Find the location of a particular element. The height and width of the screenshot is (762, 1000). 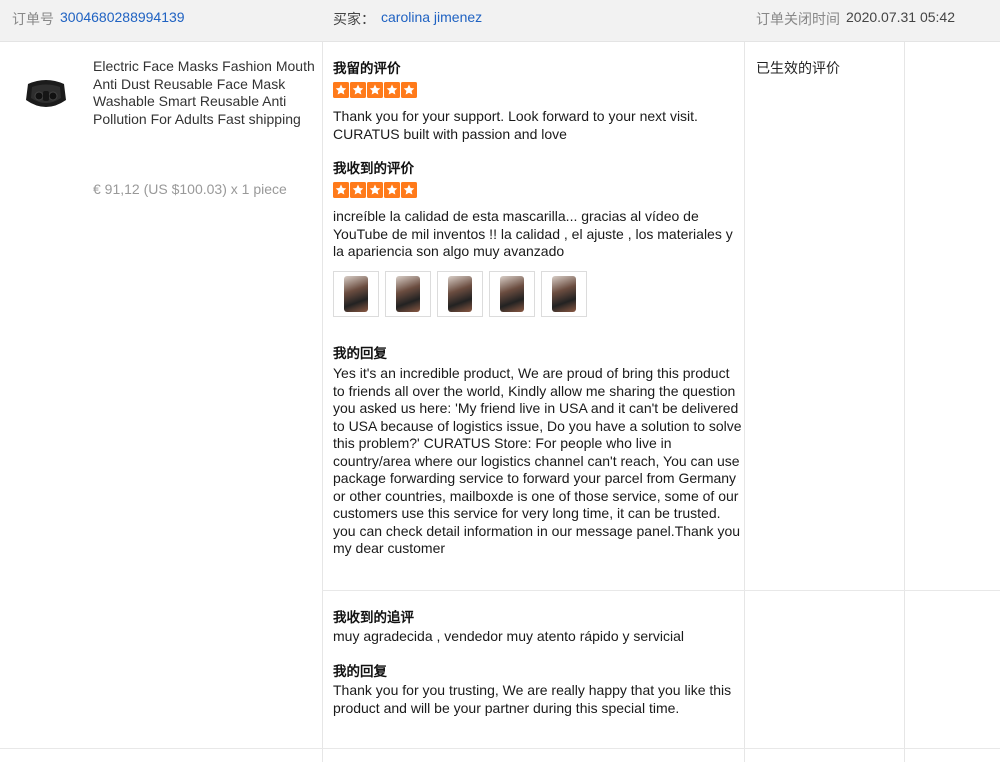

review-status: 已生效的评价 is located at coordinates (798, 68).